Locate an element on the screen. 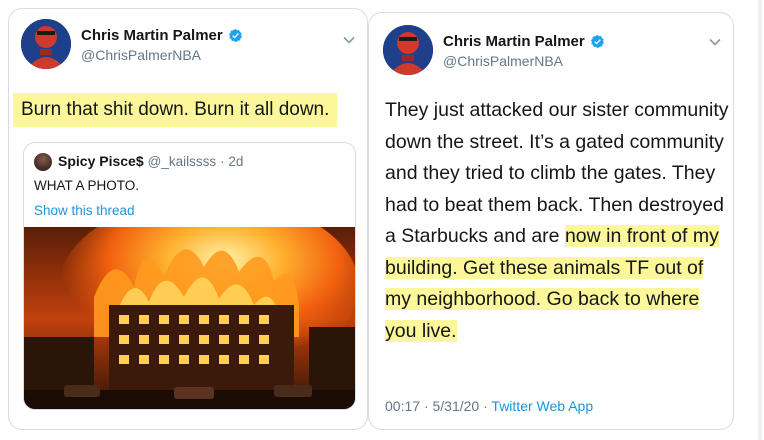 Image resolution: width=764 pixels, height=440 pixels. quoted-author-name: Spicy Pisce$ is located at coordinates (101, 161).